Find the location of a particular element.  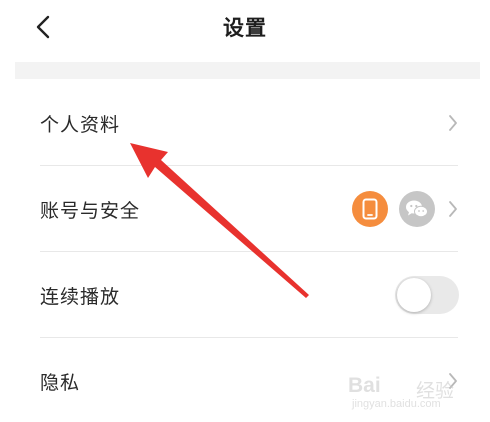

settings-item-label: 隐私 is located at coordinates (60, 382).